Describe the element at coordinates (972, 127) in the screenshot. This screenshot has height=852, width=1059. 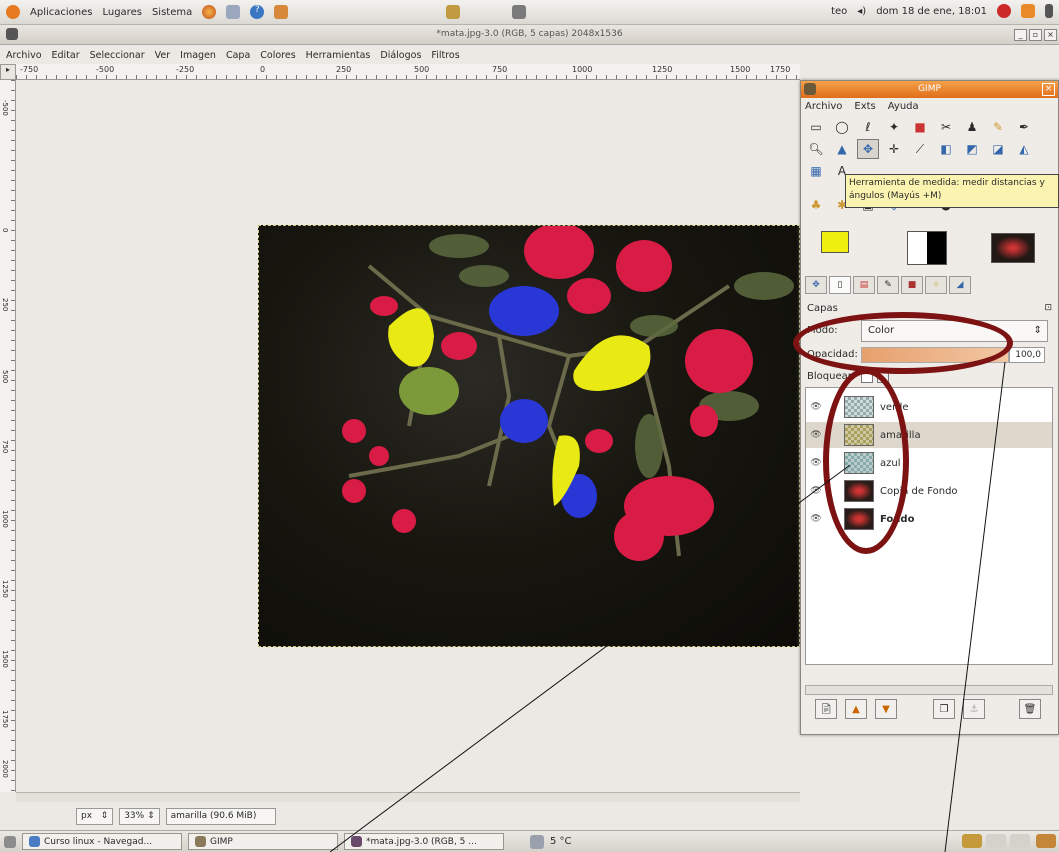
I see `foreground-select-icon: ♟` at that location.